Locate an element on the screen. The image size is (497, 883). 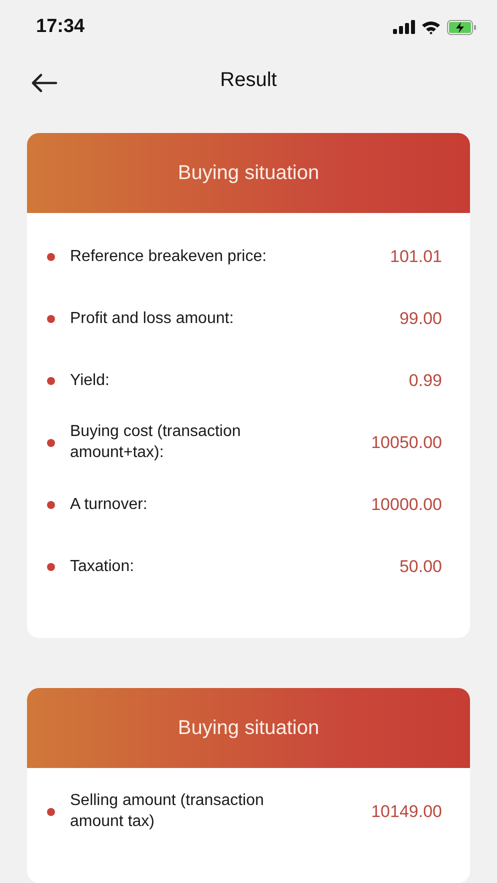
result-label: Taxation: is located at coordinates (103, 566).